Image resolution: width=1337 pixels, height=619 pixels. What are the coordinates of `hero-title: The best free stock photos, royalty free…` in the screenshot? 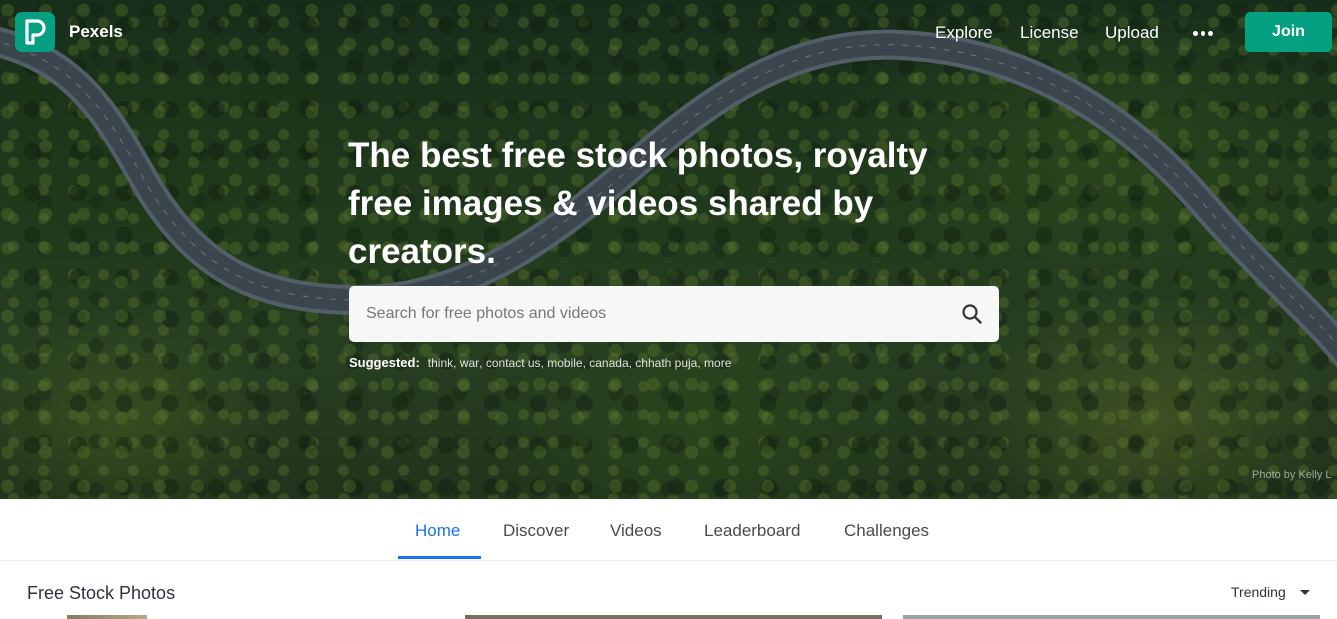 It's located at (638, 203).